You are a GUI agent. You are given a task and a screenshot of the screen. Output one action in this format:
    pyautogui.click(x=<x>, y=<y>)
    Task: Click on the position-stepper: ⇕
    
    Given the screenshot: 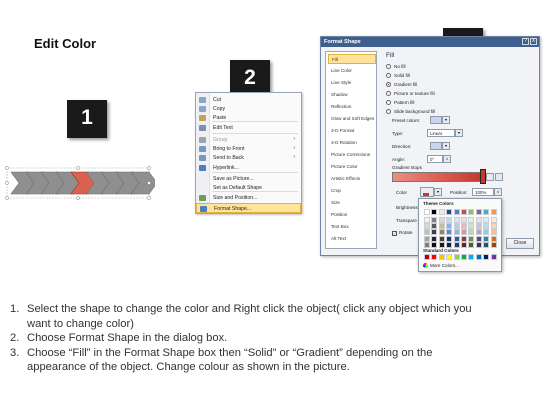 What is the action you would take?
    pyautogui.click(x=498, y=192)
    